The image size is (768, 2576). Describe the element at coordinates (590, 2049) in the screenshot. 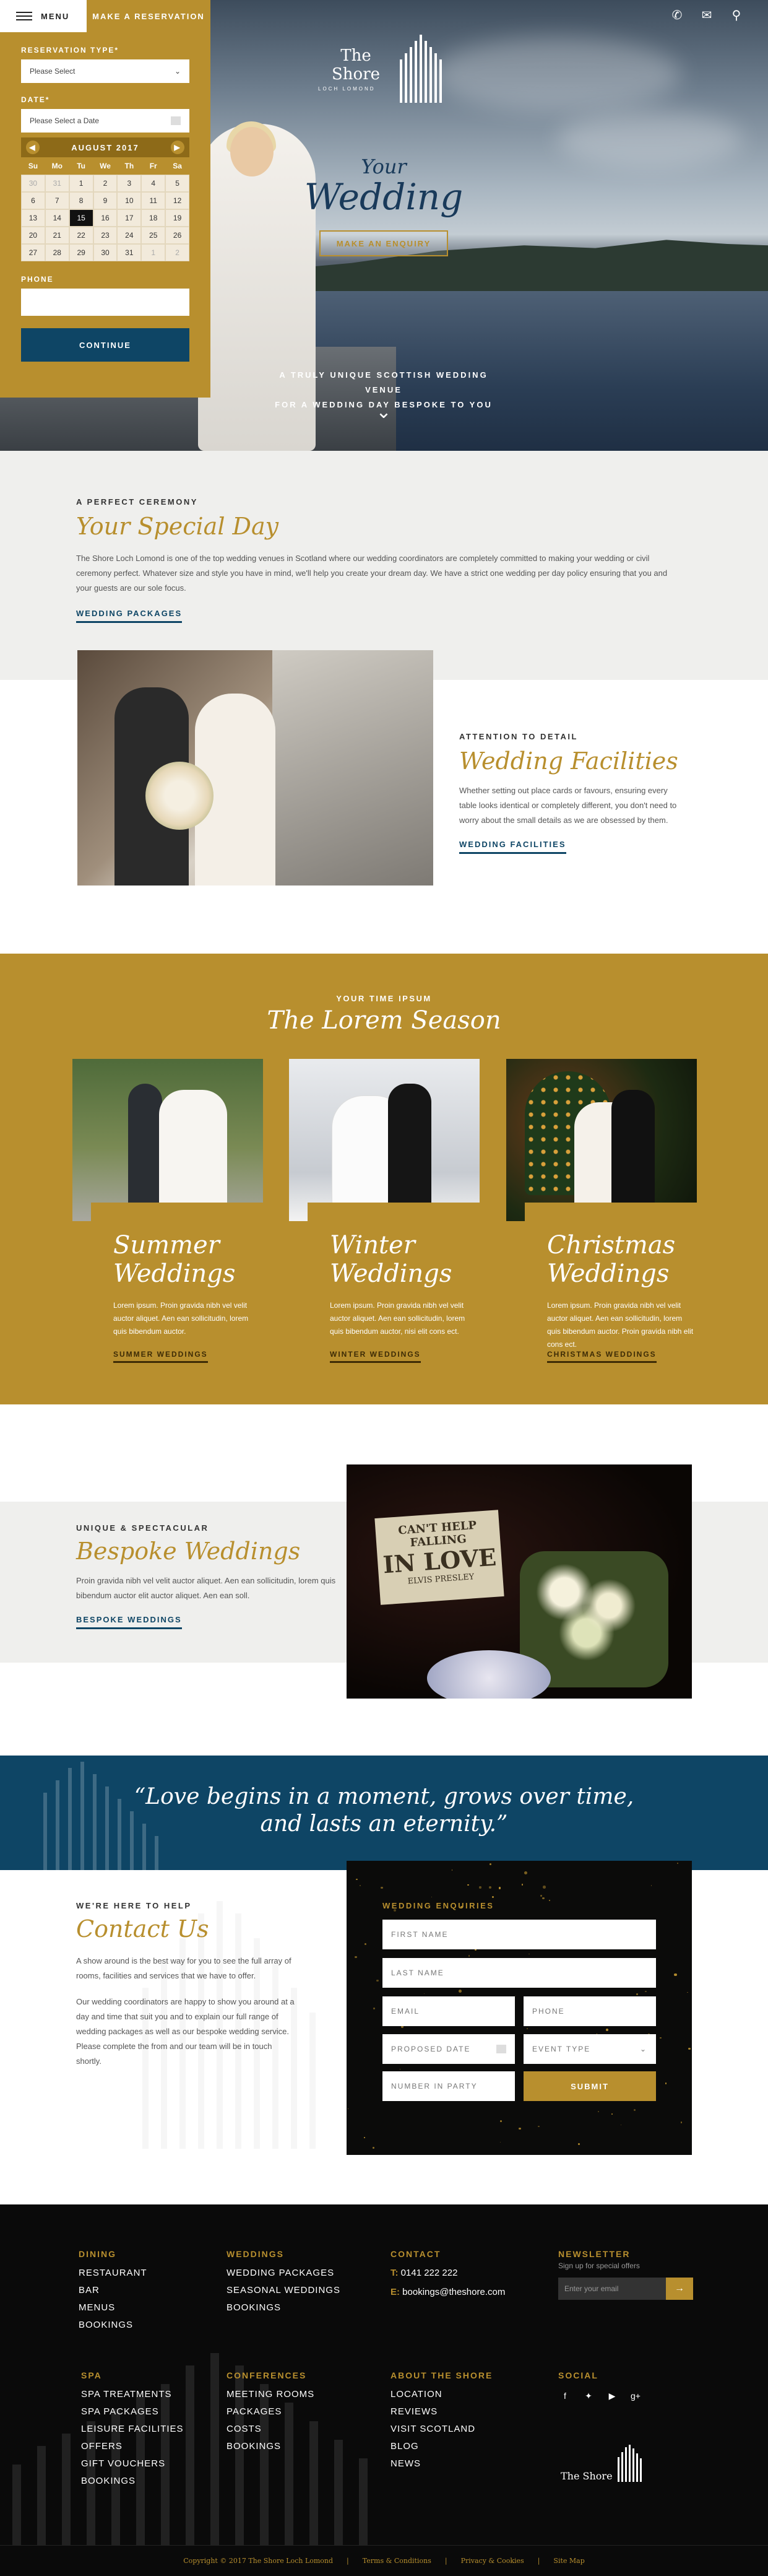

I see `event-type-select: EVENT TYPE ⌄` at that location.